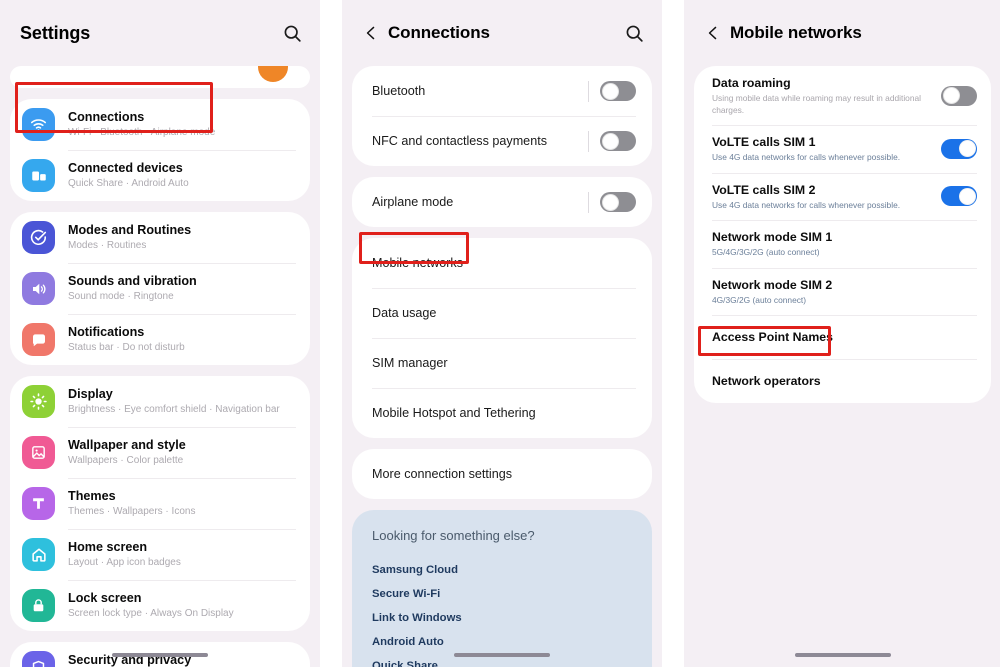 The image size is (1000, 667). I want to click on item-subtitle: Status bar · Do not disturb, so click(126, 347).